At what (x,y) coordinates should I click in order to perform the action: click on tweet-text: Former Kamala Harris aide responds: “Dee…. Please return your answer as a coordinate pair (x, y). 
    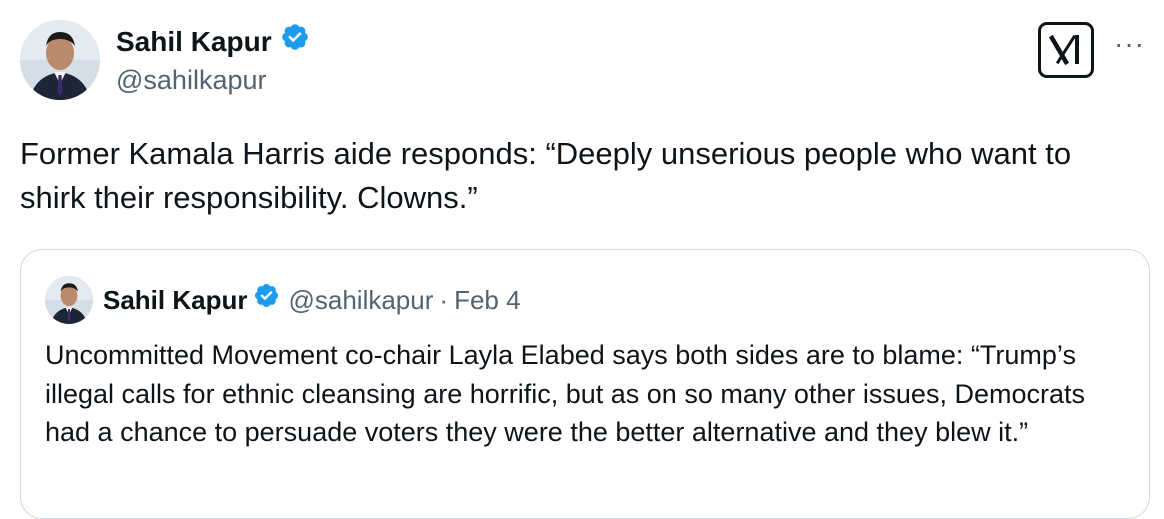
    Looking at the image, I should click on (546, 175).